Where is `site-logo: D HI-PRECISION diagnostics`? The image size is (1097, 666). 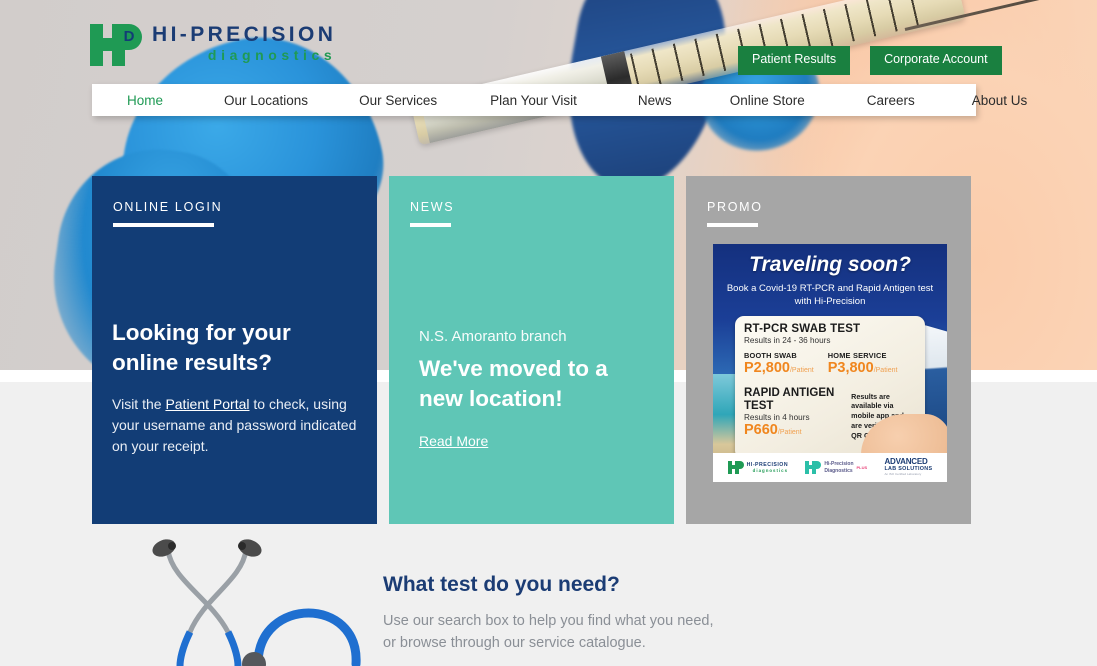
site-logo: D HI-PRECISION diagnostics is located at coordinates (213, 45).